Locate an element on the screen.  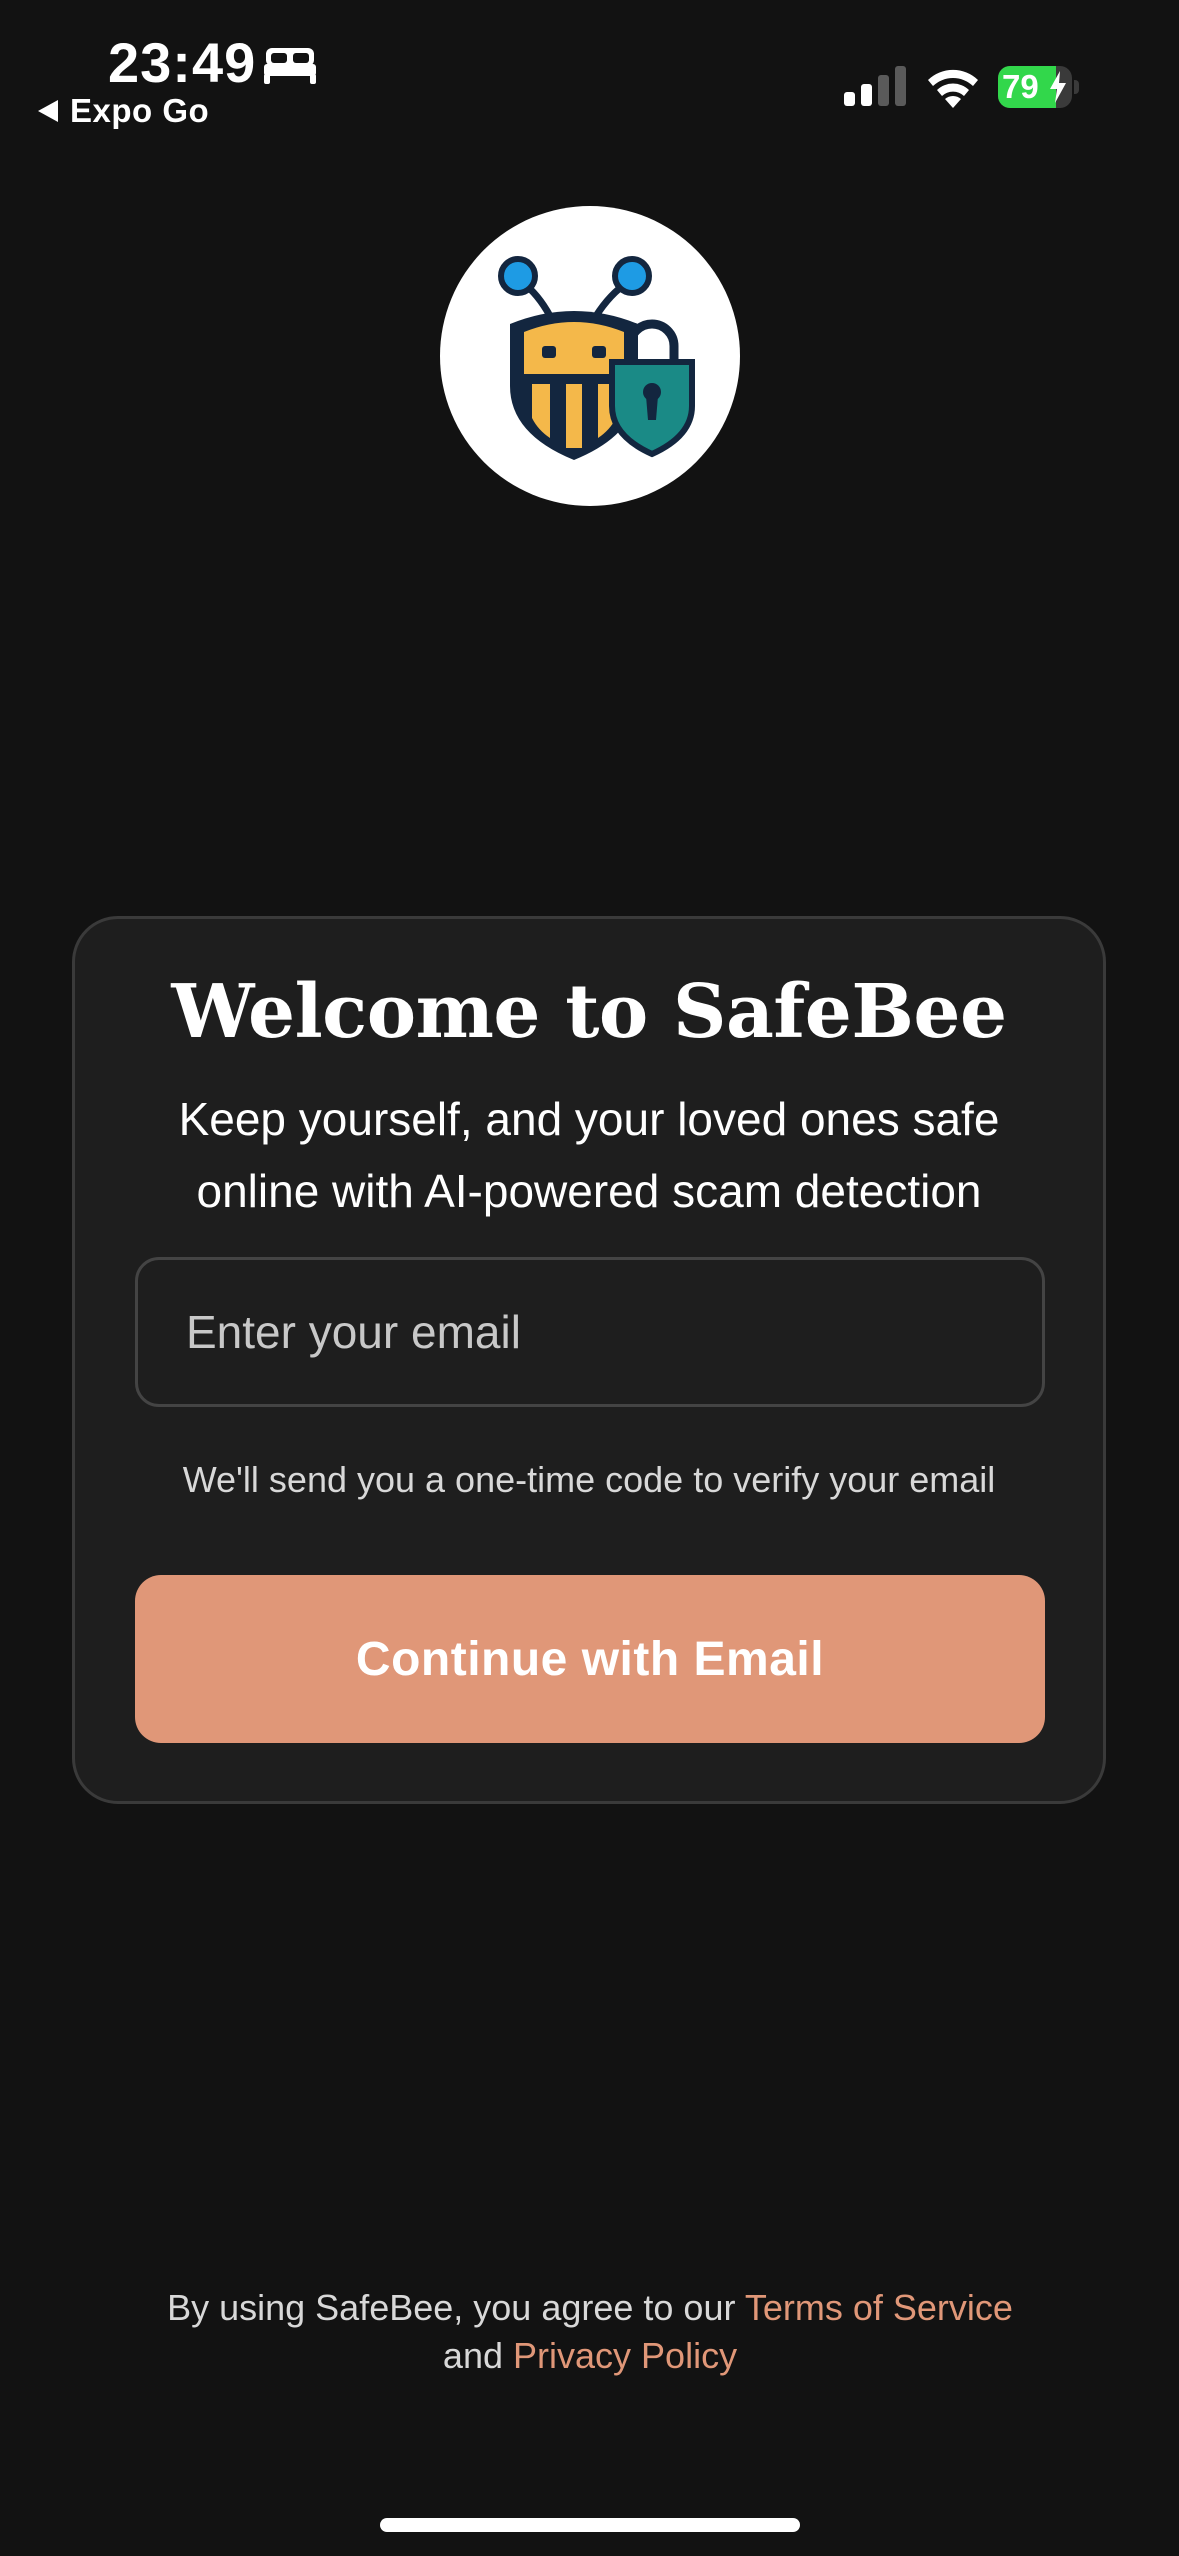
bee-shield-lock-icon is located at coordinates (596, 358).